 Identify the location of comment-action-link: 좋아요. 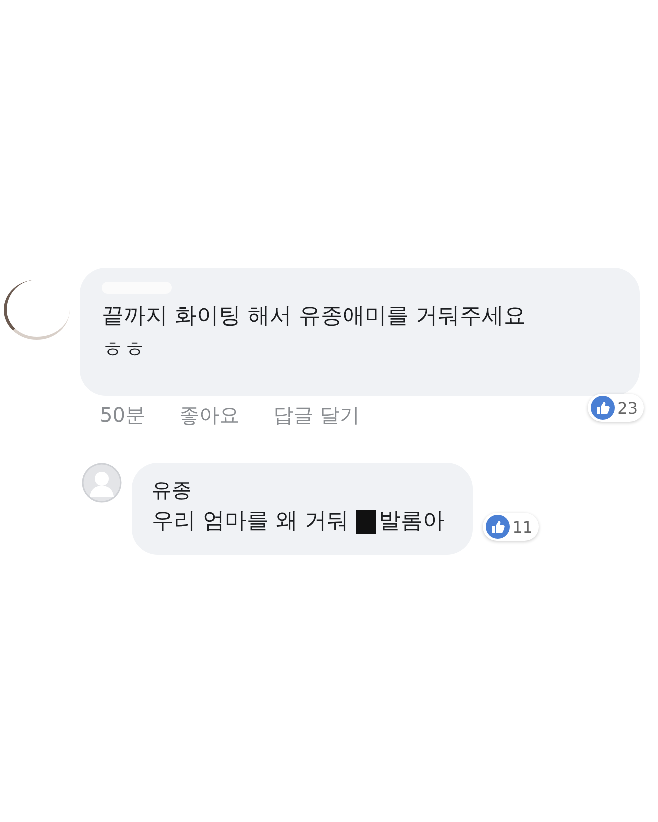
(209, 415).